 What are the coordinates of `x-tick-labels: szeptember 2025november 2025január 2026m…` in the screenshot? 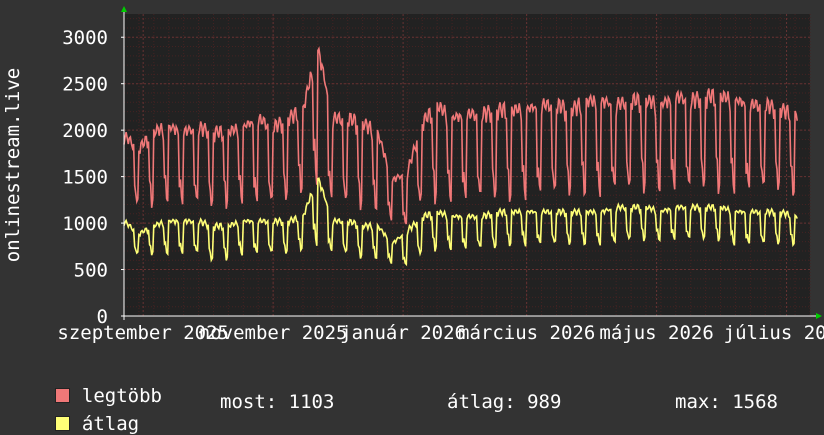 It's located at (440, 333).